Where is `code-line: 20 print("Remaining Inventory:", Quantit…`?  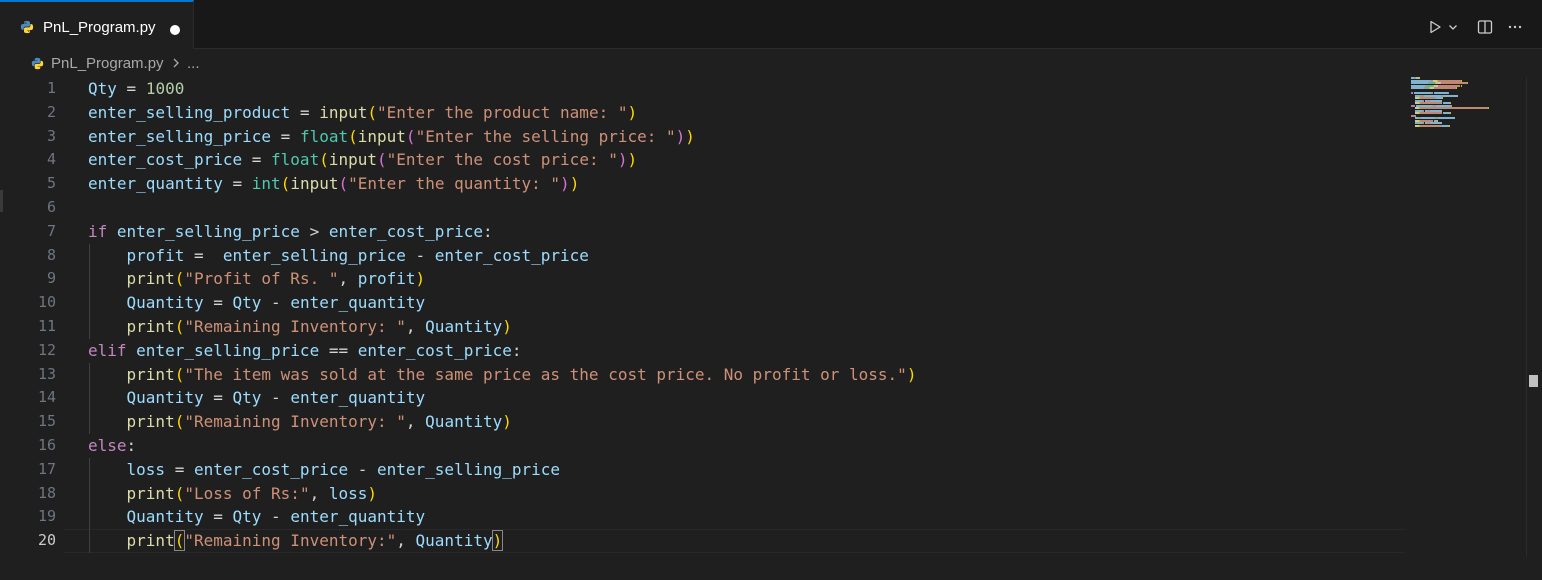
code-line: 20 print("Remaining Inventory:", Quantit… is located at coordinates (702, 541).